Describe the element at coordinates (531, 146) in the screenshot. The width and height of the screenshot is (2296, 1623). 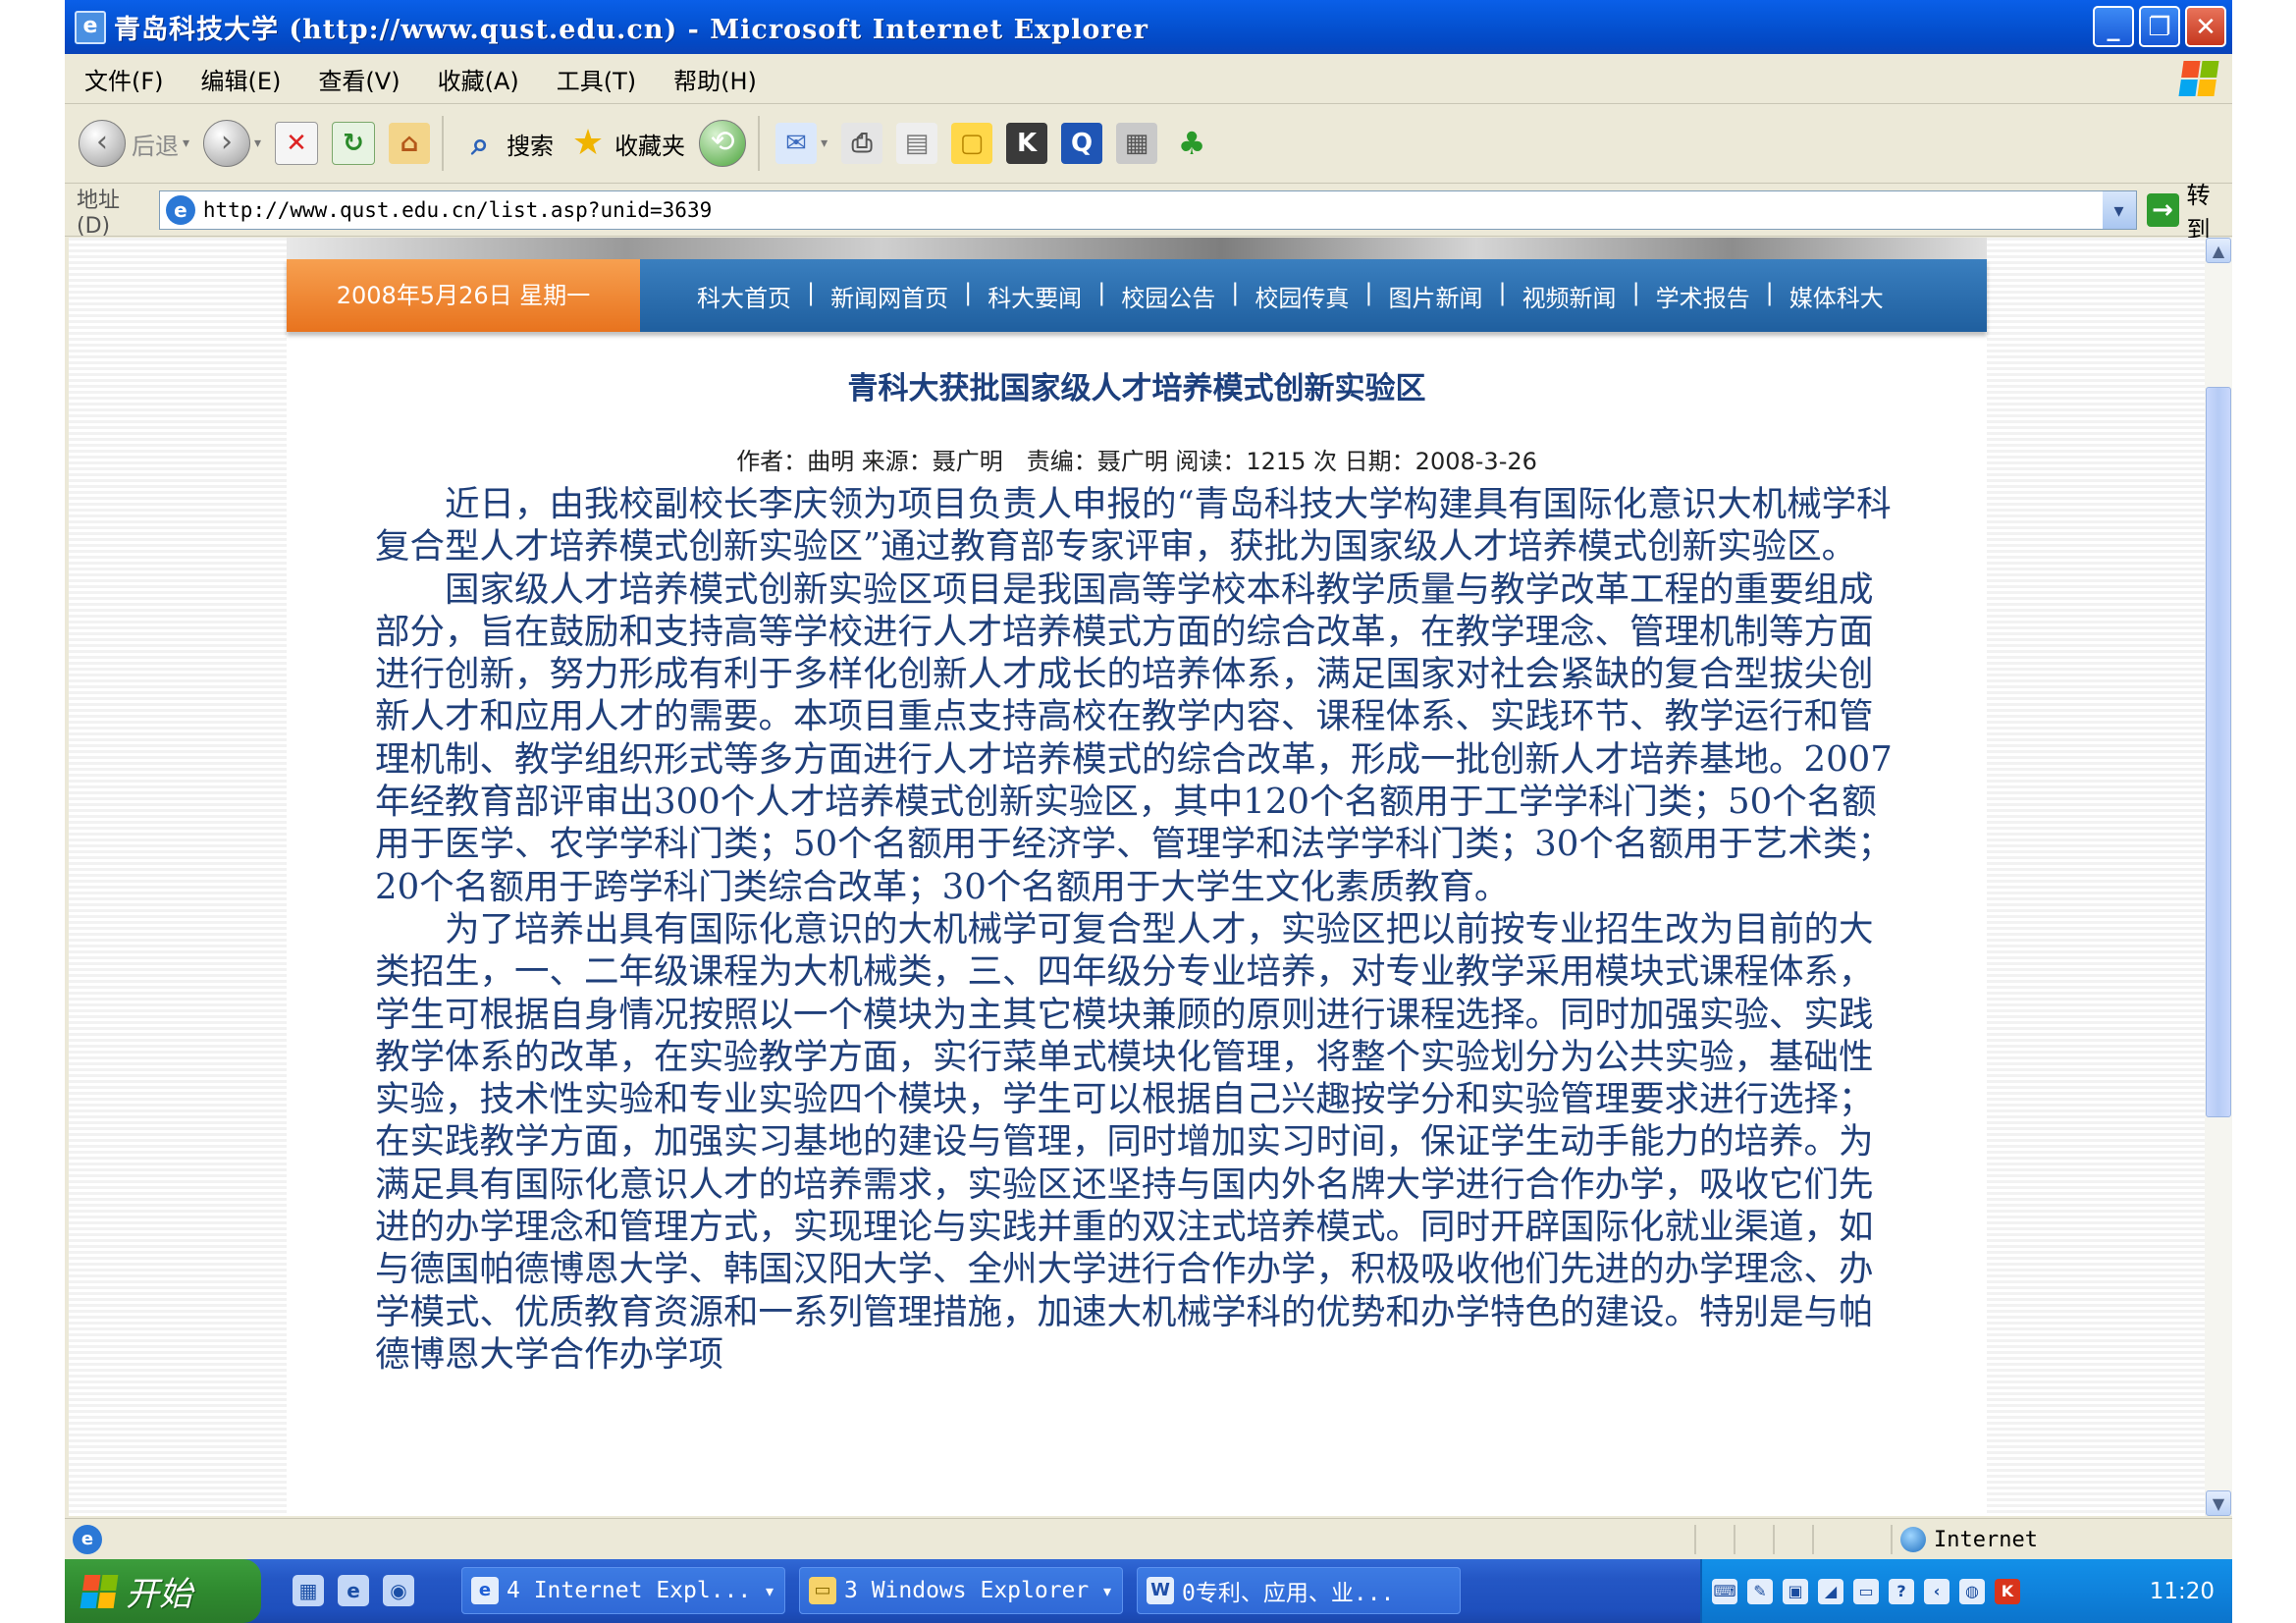
I see `search-label: 搜索` at that location.